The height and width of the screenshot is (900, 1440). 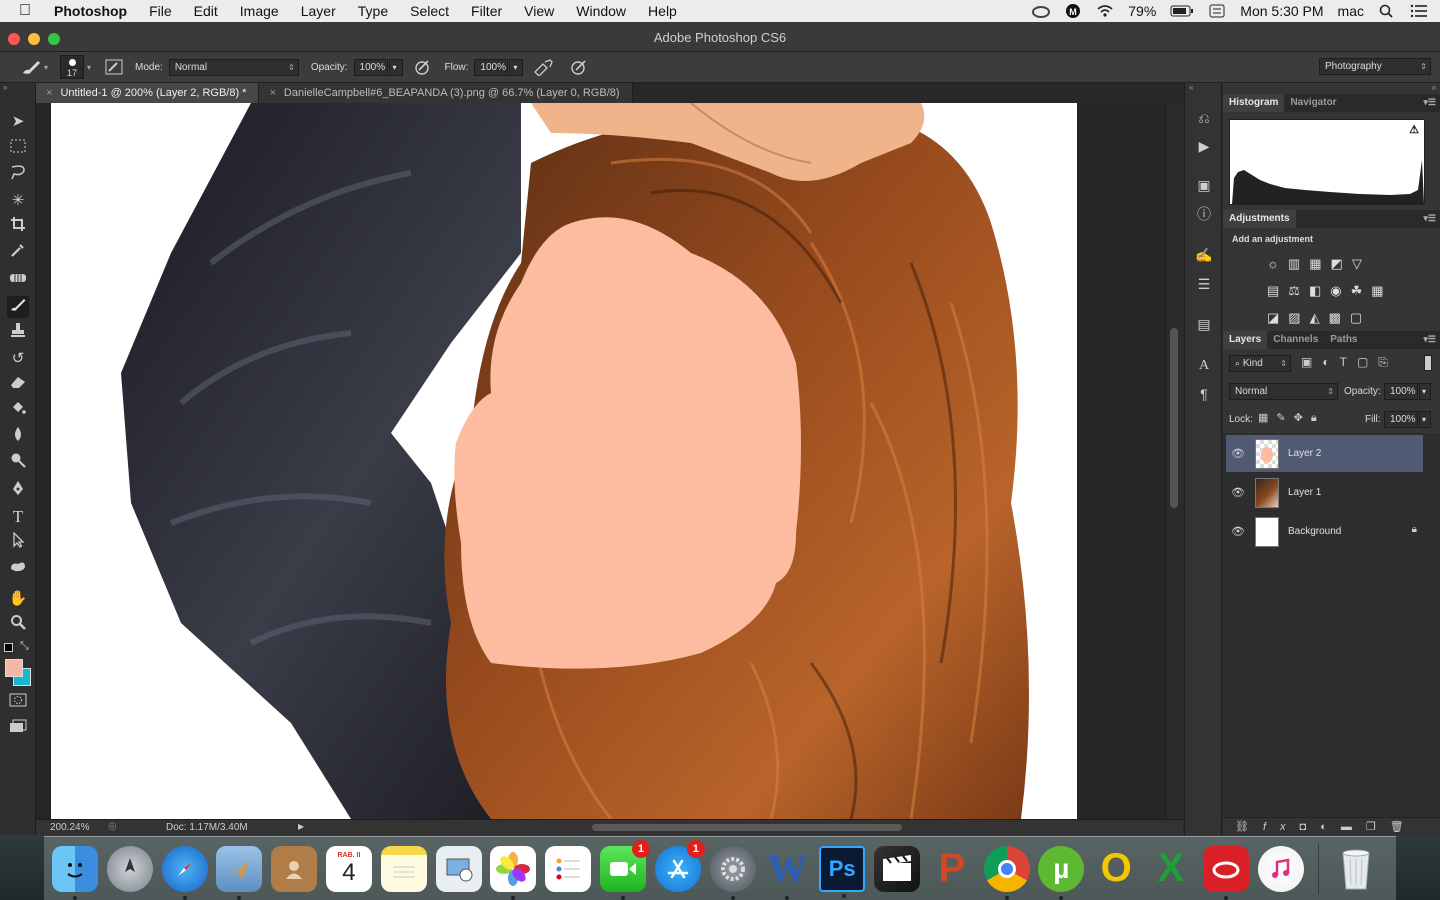 I want to click on history-brush-tool-icon: ↺, so click(x=18, y=359).